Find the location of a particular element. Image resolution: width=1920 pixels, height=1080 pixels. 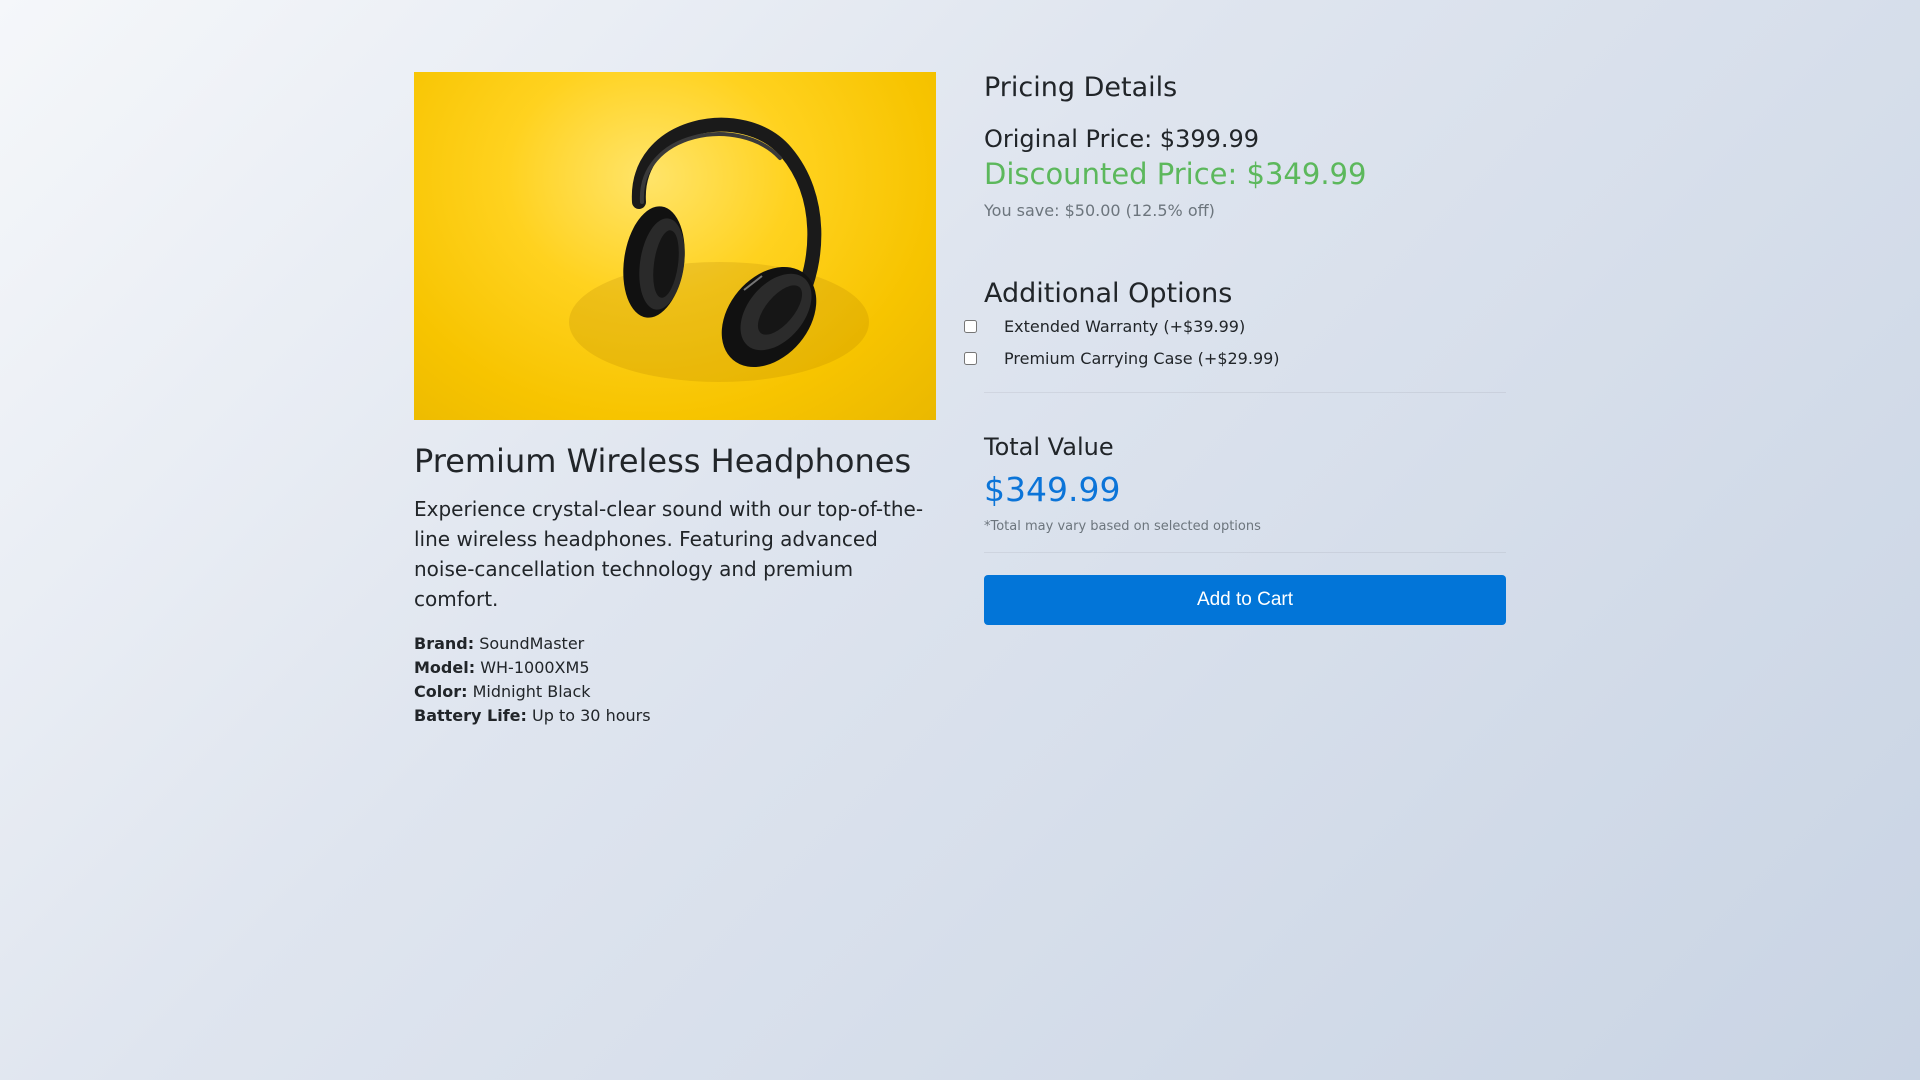

product-title: Premium Wireless Headphones is located at coordinates (663, 461).